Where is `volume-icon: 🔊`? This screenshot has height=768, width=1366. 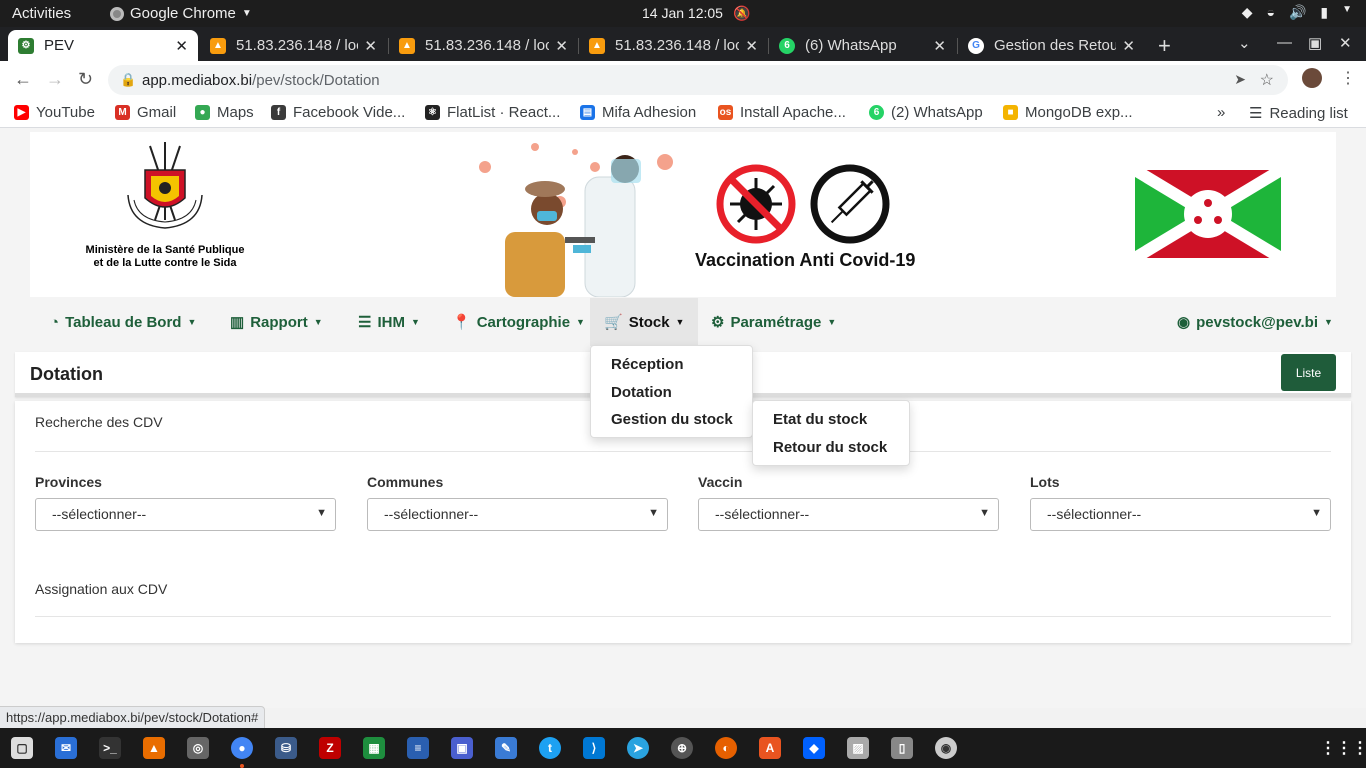
volume-icon: 🔊 is located at coordinates (1297, 12).